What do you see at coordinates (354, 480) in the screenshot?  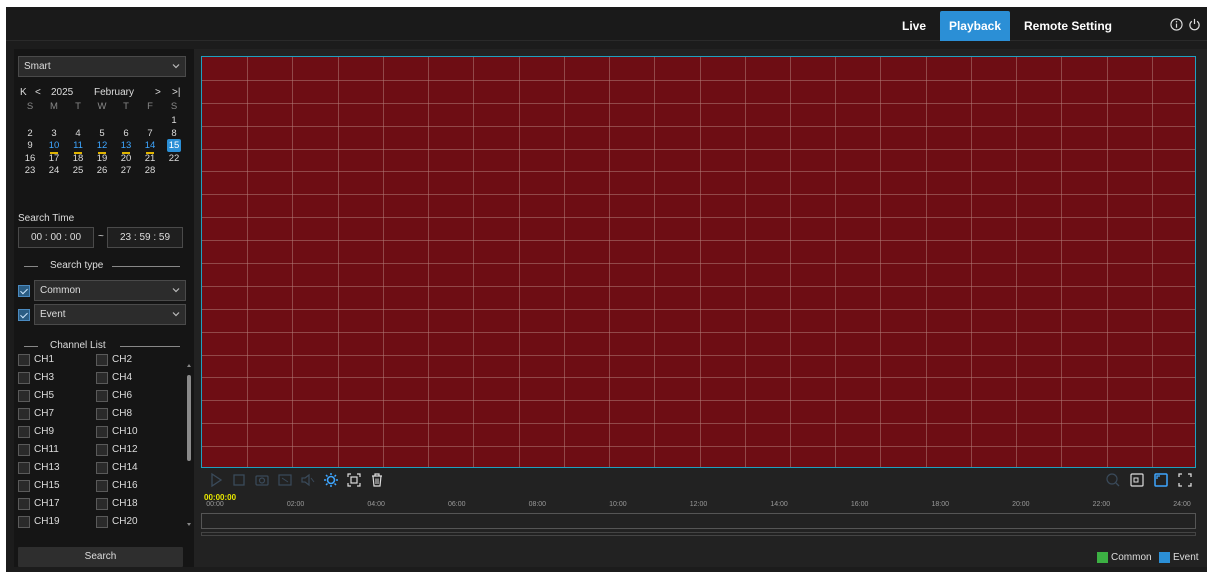 I see `zoom-region-icon` at bounding box center [354, 480].